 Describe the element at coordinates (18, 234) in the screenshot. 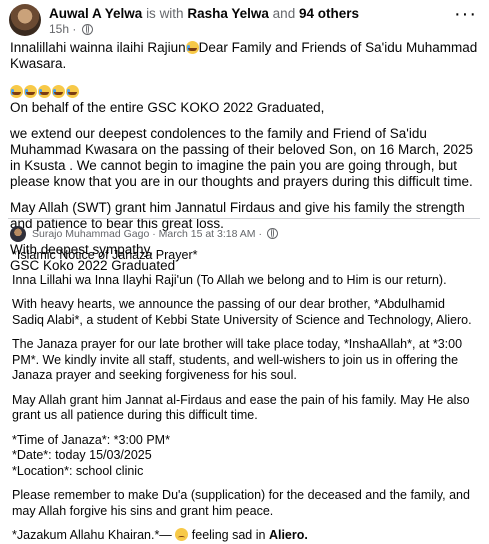

I see `shared-author-avatar` at that location.